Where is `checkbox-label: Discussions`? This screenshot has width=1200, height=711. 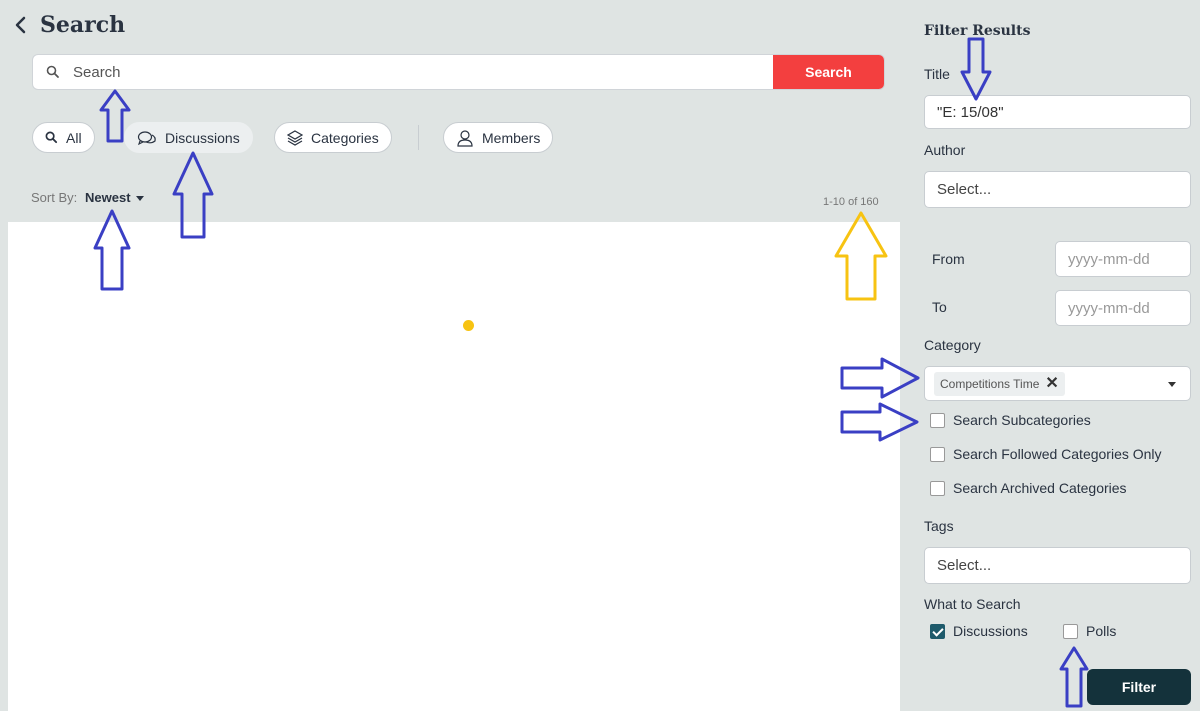
checkbox-label: Discussions is located at coordinates (990, 631).